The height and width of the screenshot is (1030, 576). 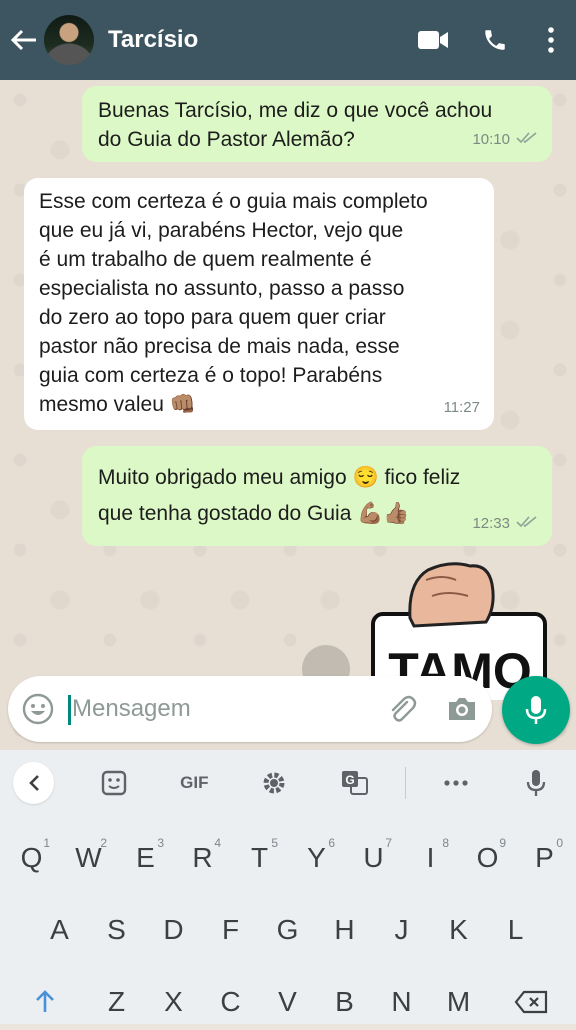 What do you see at coordinates (456, 783) in the screenshot?
I see `more-horiz-icon` at bounding box center [456, 783].